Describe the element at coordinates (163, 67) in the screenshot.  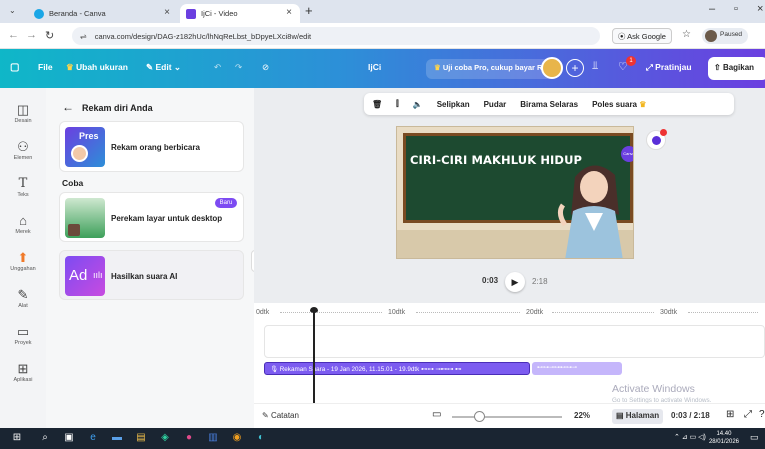
I see `edit-menu: ✎ Edit ⌄` at that location.